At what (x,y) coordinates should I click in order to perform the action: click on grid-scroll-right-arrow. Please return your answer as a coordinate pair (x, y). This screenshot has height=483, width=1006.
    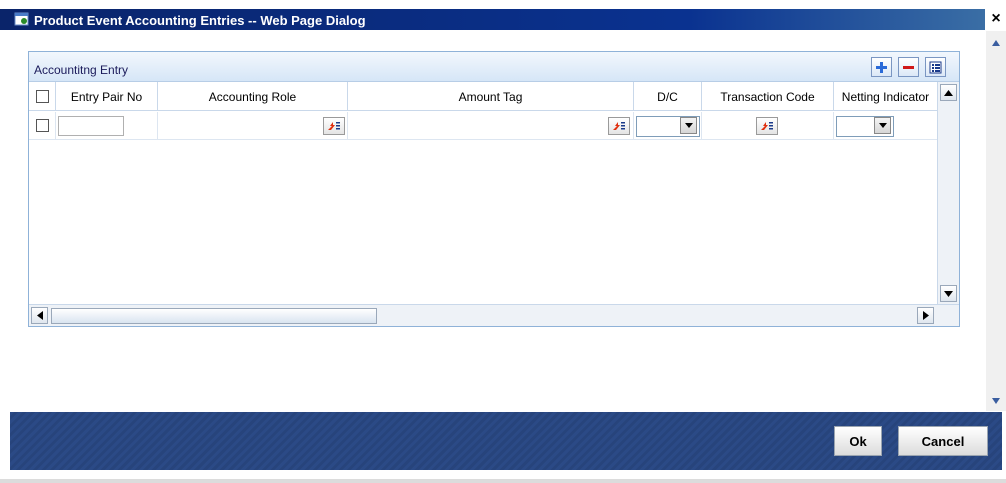
    Looking at the image, I should click on (925, 315).